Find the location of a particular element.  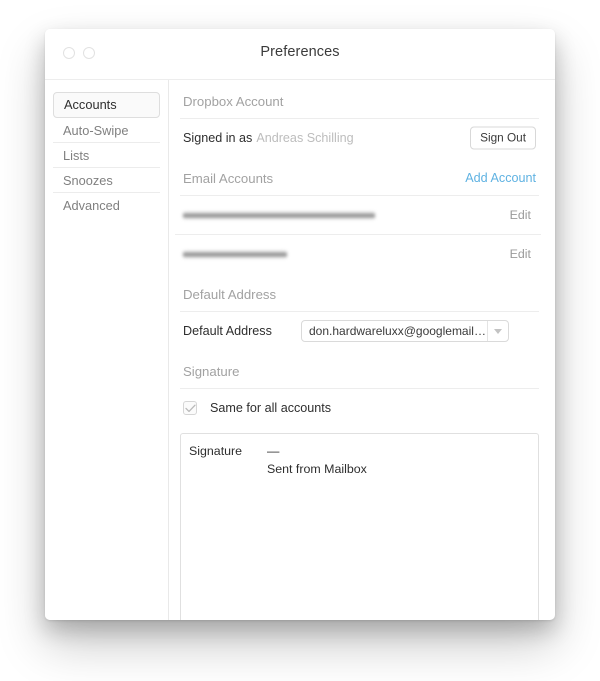

same-for-all-accounts-label: Same for all accounts is located at coordinates (271, 408).